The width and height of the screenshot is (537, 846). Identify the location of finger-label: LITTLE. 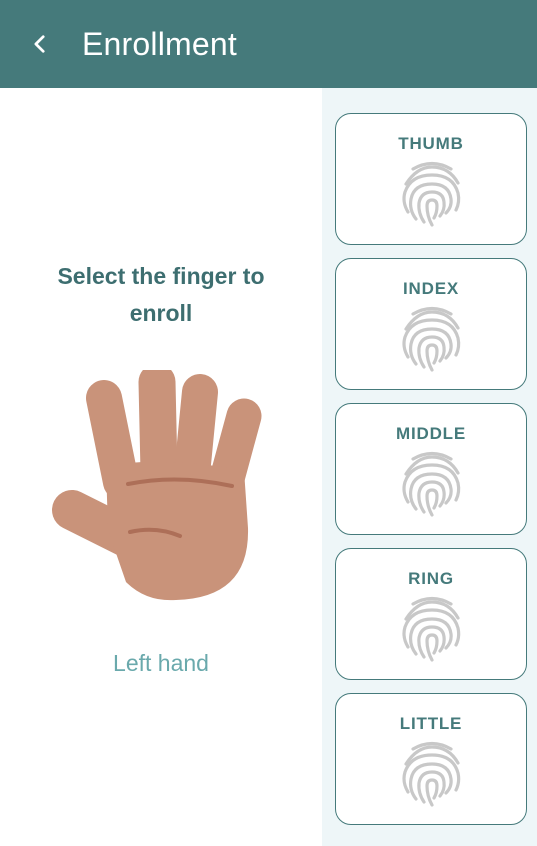
(431, 723).